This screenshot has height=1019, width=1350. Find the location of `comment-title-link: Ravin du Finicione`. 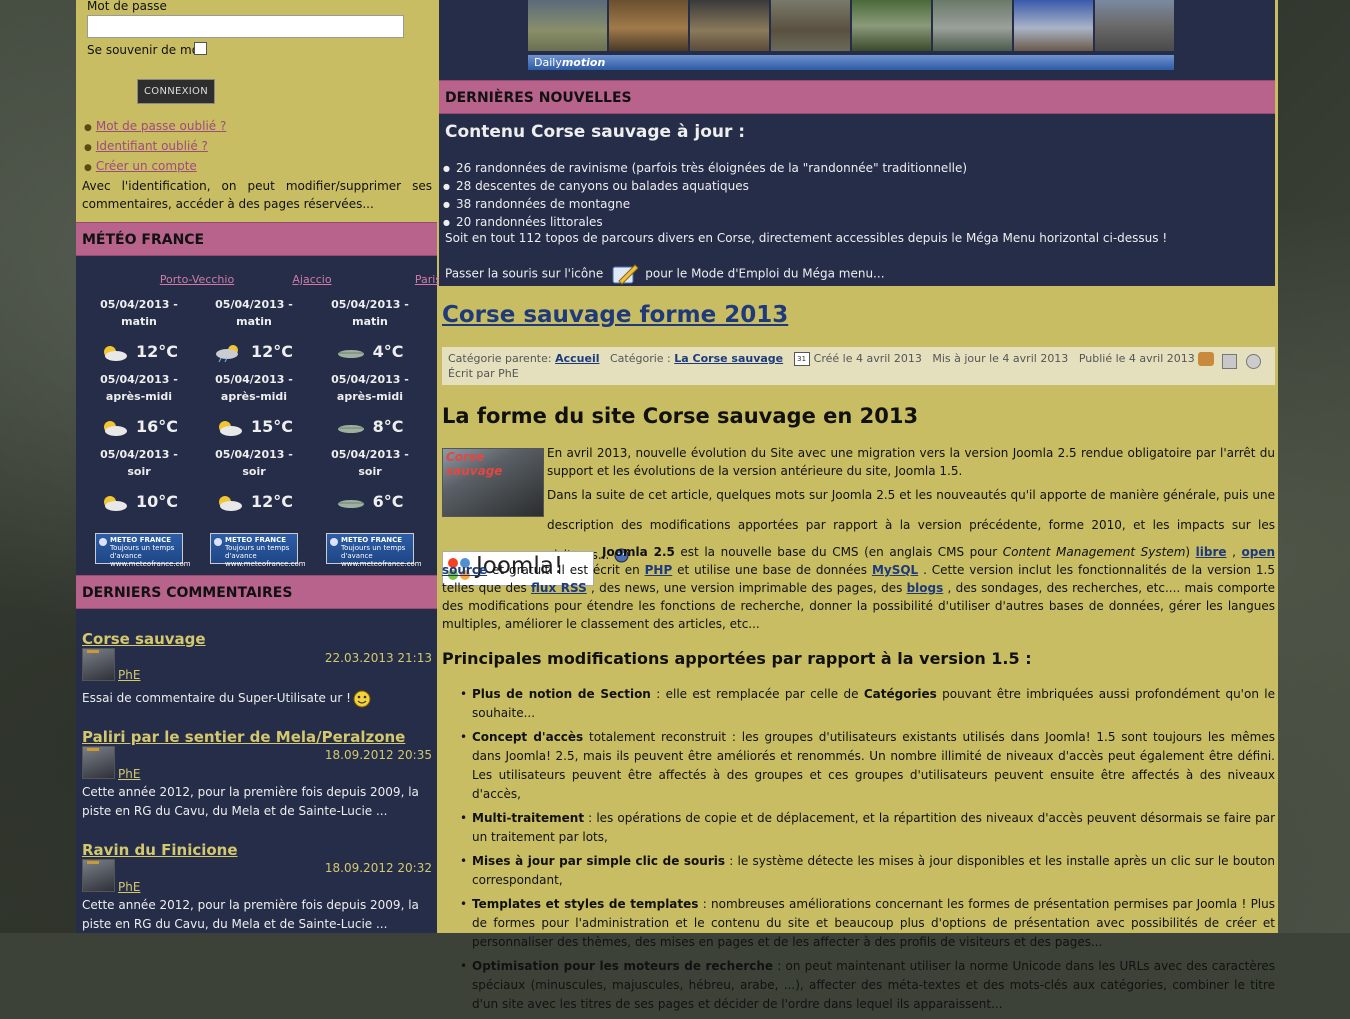

comment-title-link: Ravin du Finicione is located at coordinates (160, 850).